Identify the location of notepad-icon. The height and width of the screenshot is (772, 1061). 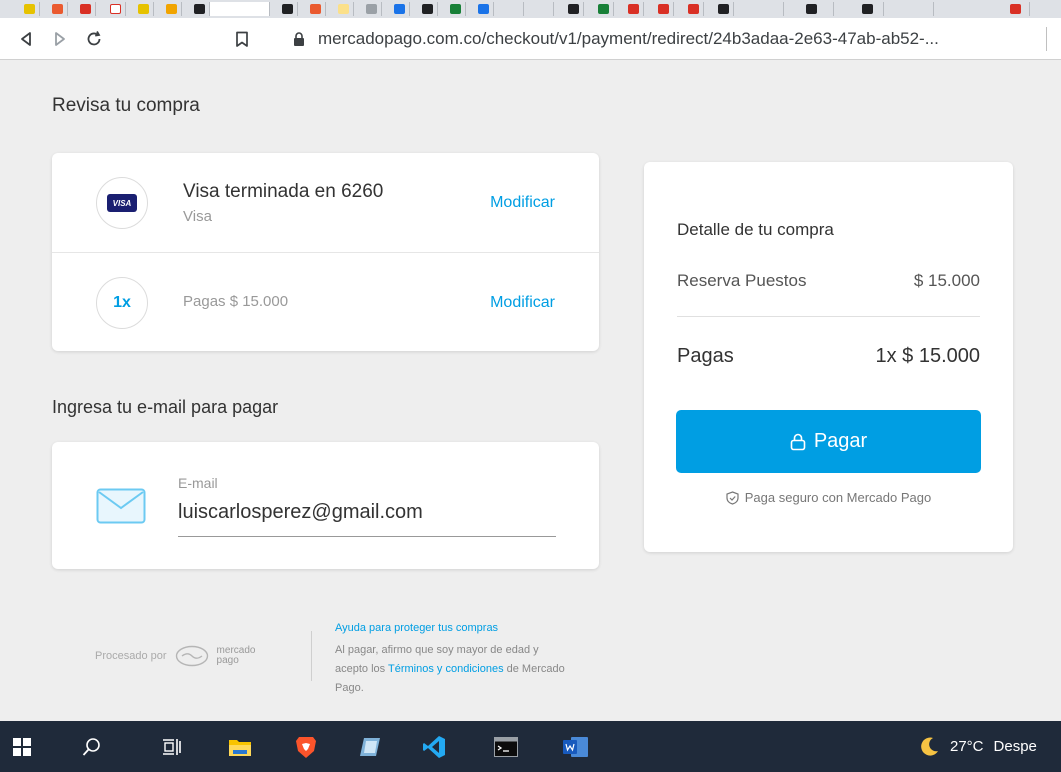
(370, 746).